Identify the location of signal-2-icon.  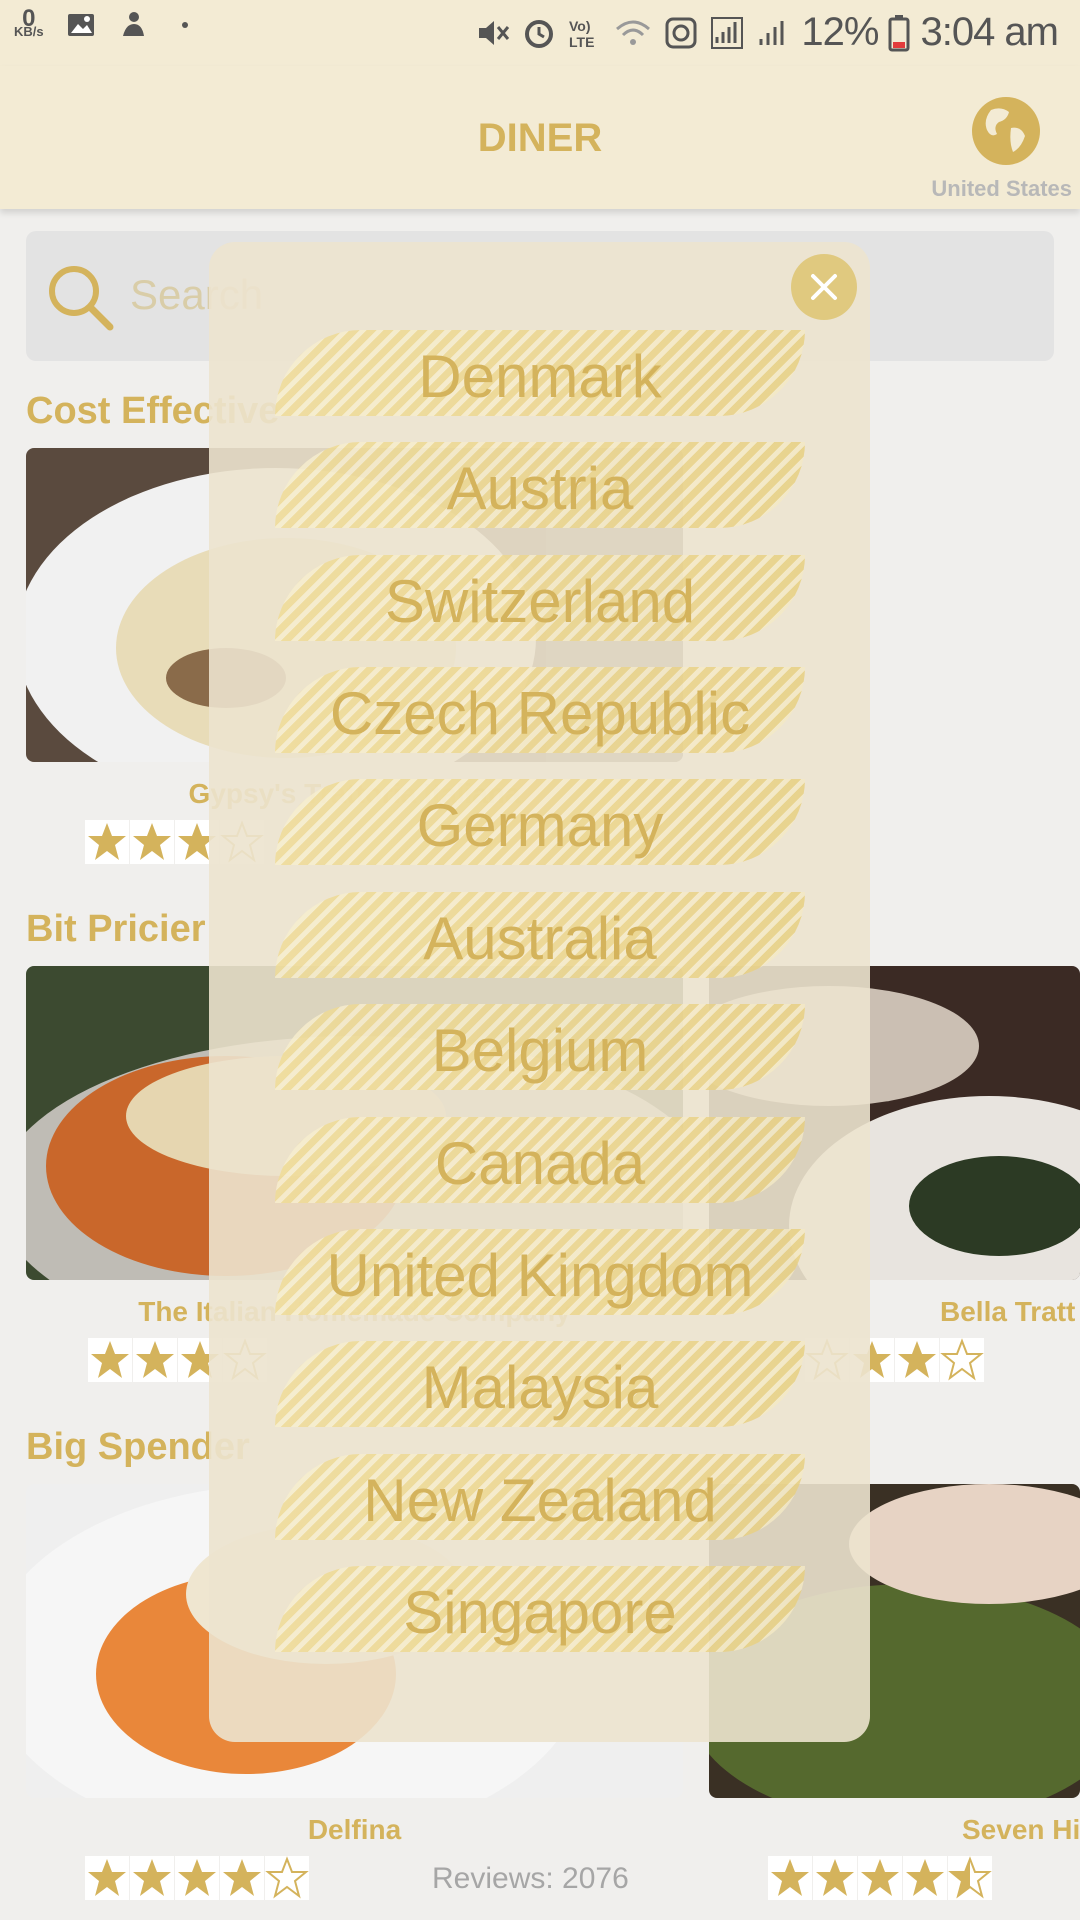
(771, 32).